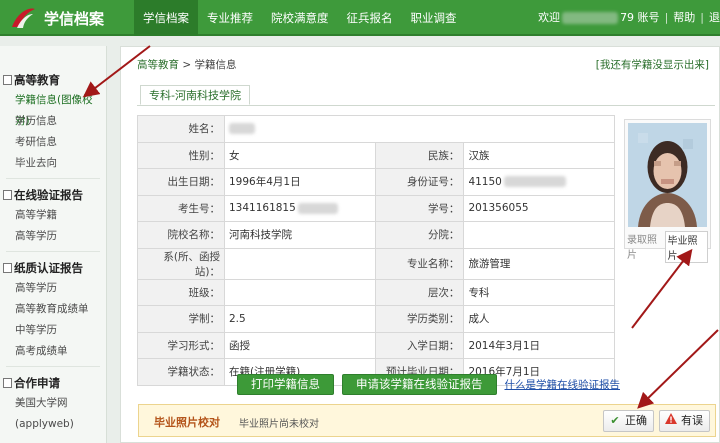 The width and height of the screenshot is (720, 443). Describe the element at coordinates (419, 129) in the screenshot. I see `value-name` at that location.